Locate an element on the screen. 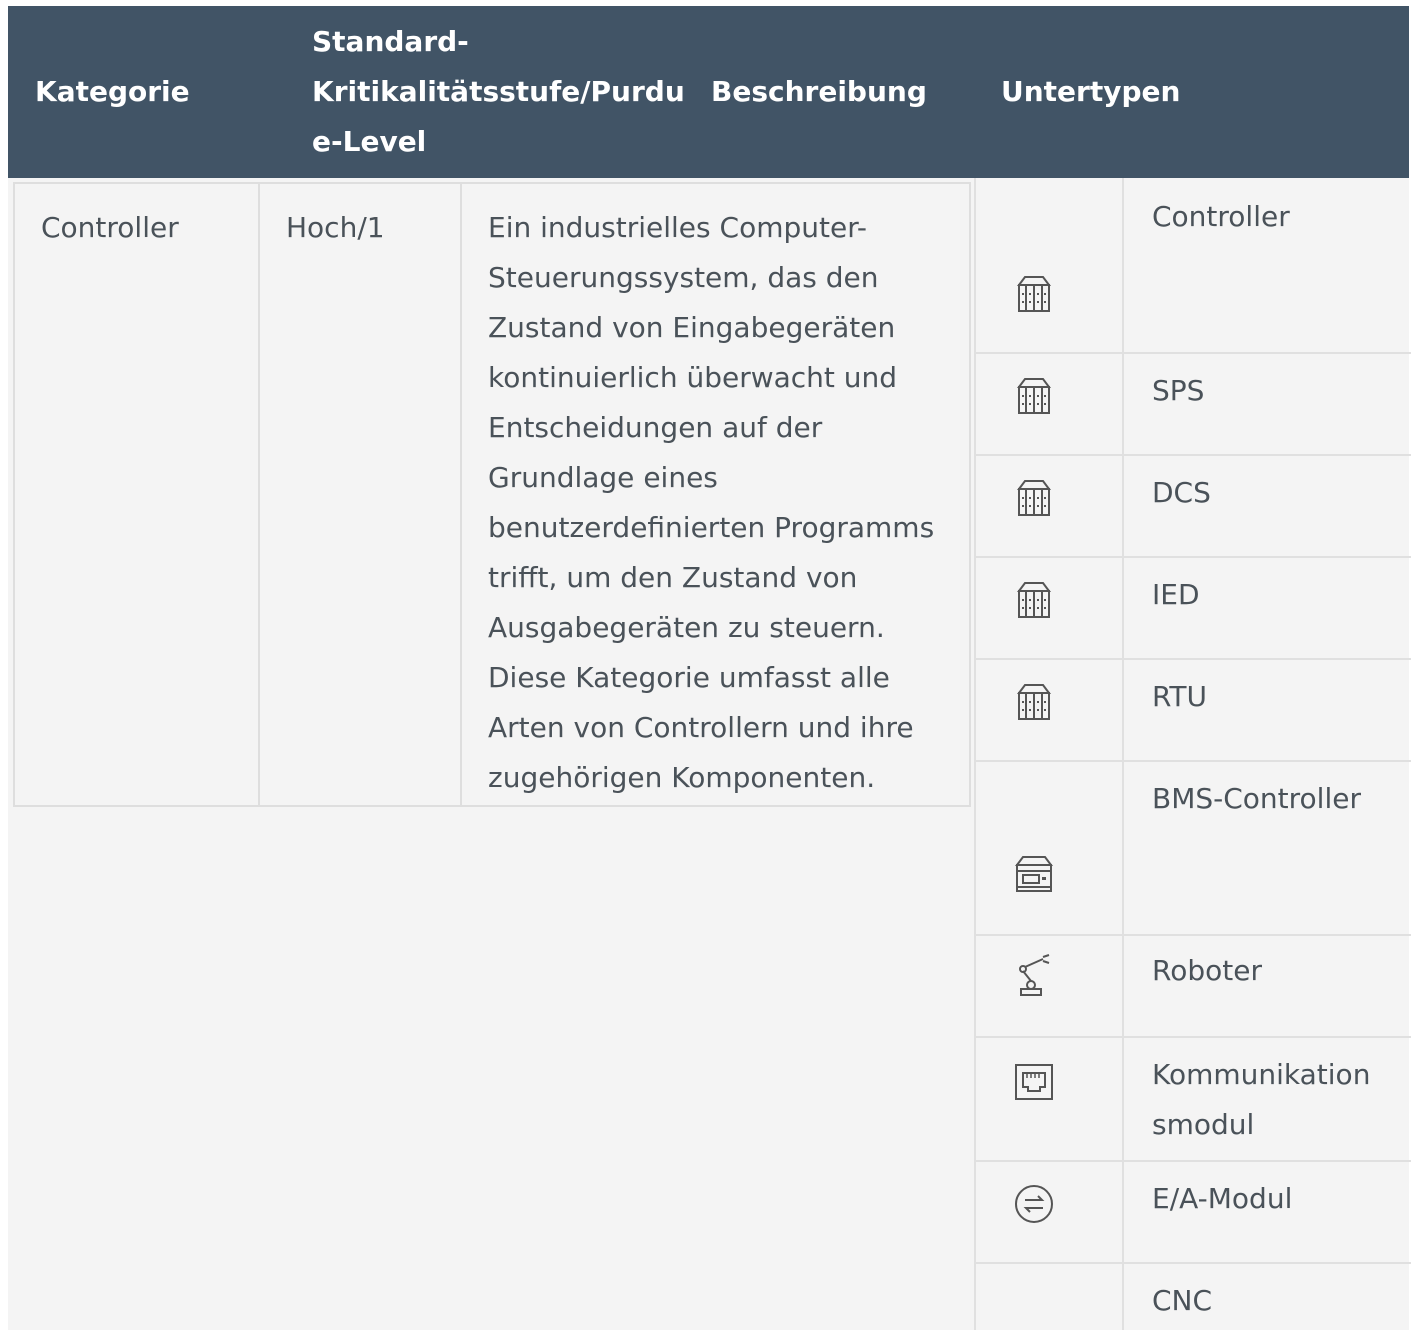 The width and height of the screenshot is (1411, 1330). subtype-row-dcs: DCS is located at coordinates (1193, 507).